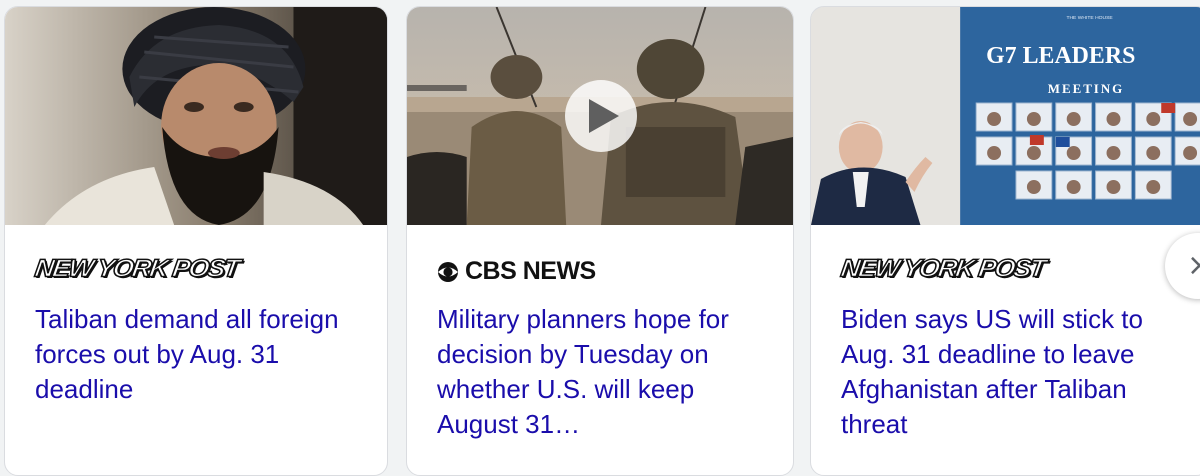  What do you see at coordinates (1086, 88) in the screenshot?
I see `screen-subtitle-text: MEETING` at bounding box center [1086, 88].